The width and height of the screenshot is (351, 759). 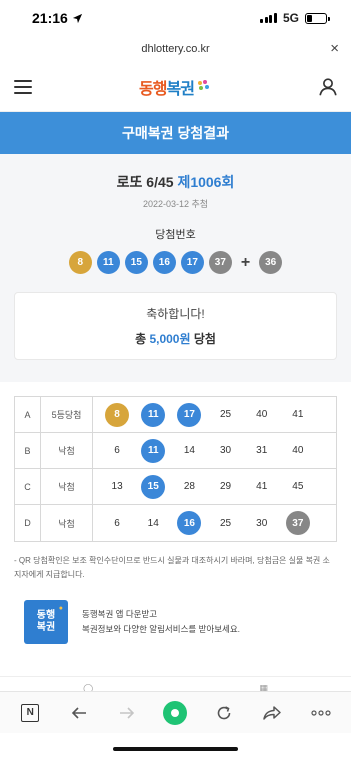 I want to click on prize-money: 5,000원, so click(x=170, y=339).